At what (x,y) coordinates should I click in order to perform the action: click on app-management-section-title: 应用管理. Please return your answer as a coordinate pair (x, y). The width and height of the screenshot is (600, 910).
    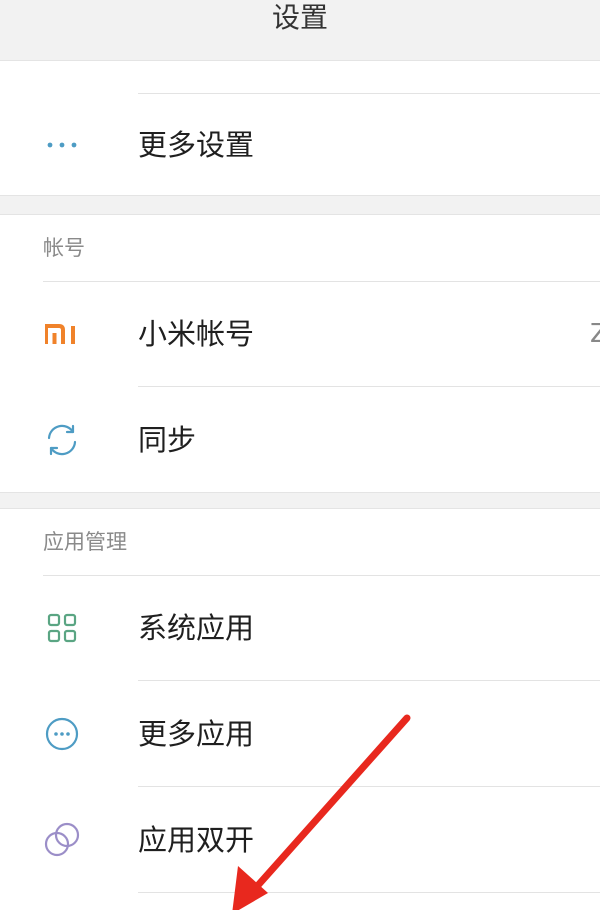
    Looking at the image, I should click on (85, 542).